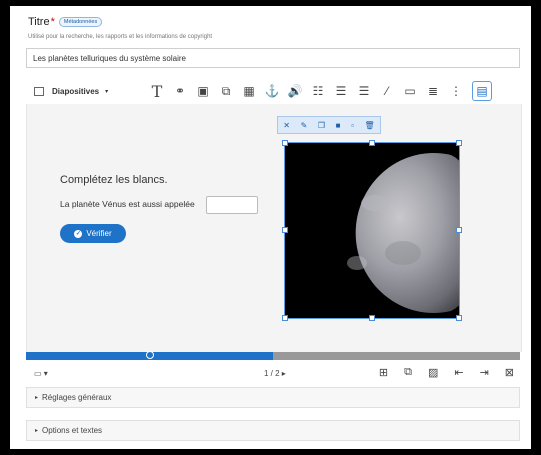  Describe the element at coordinates (408, 372) in the screenshot. I see `clone-slide-icon: ⧉` at that location.